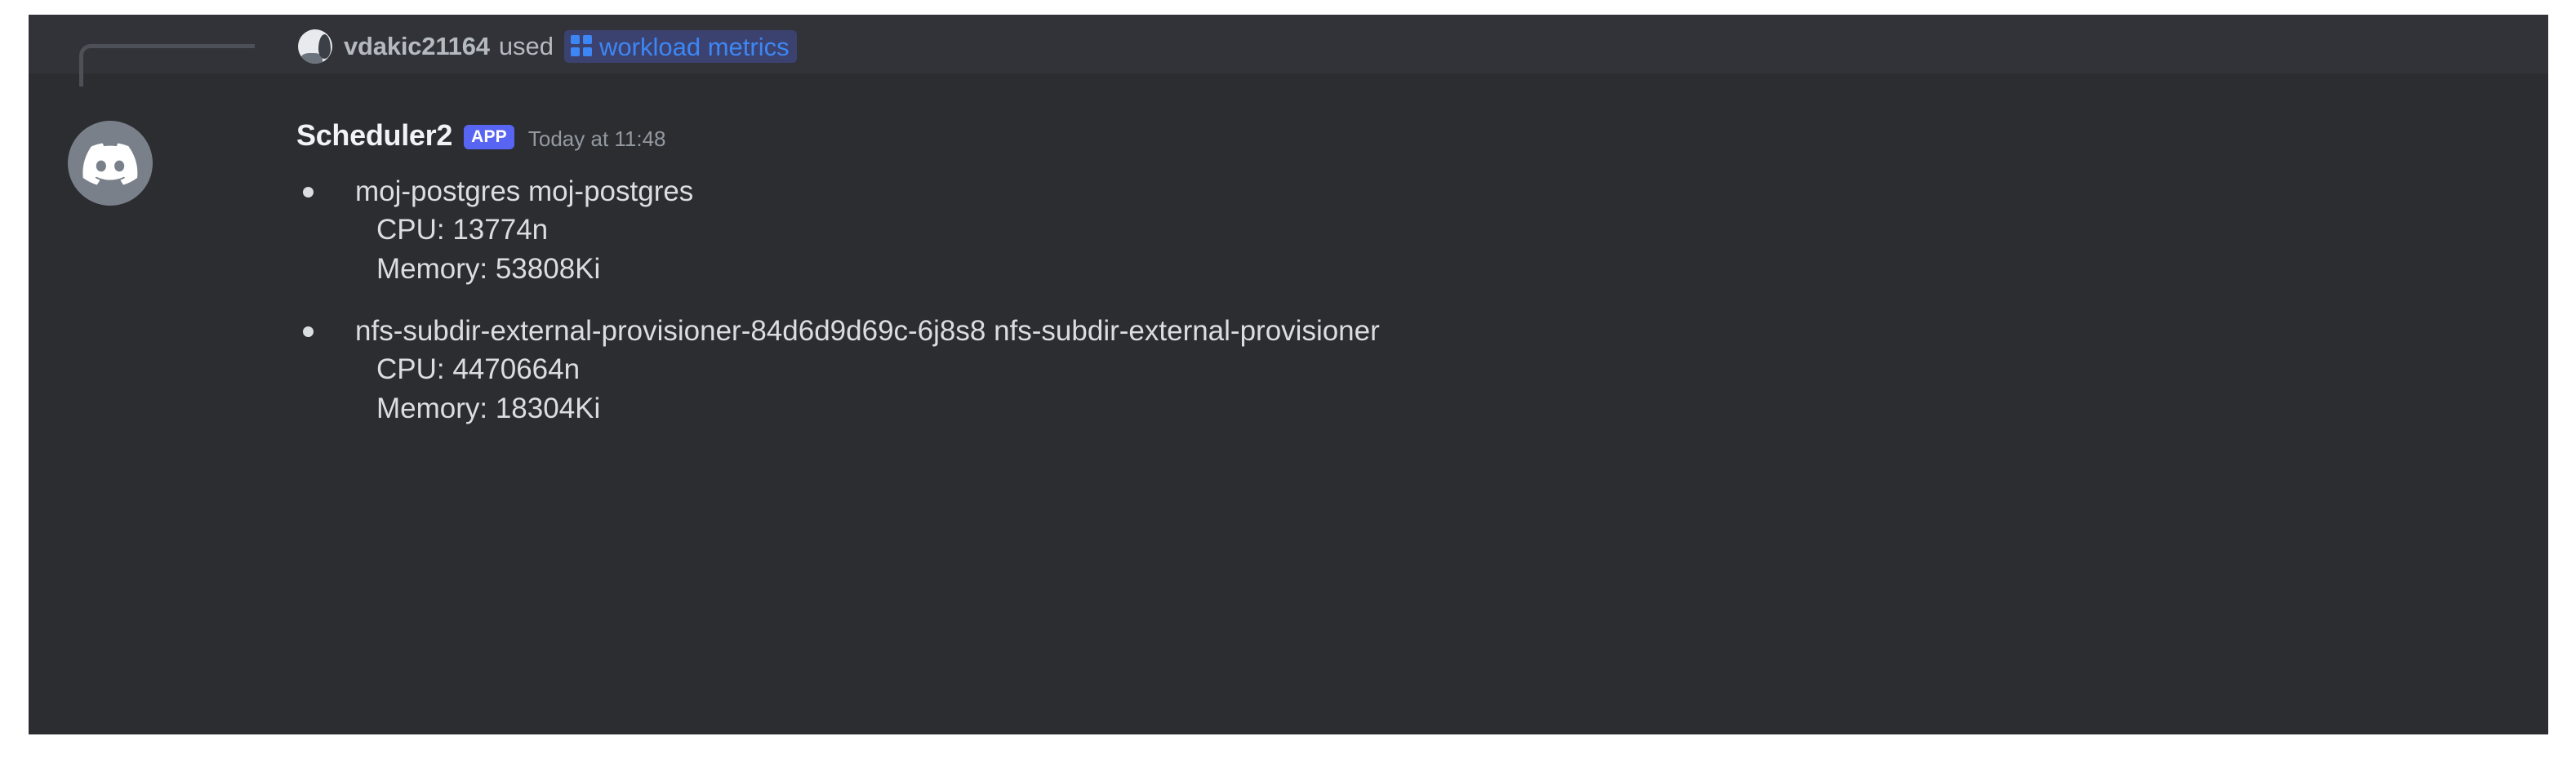  What do you see at coordinates (582, 46) in the screenshot?
I see `apps-grid-icon` at bounding box center [582, 46].